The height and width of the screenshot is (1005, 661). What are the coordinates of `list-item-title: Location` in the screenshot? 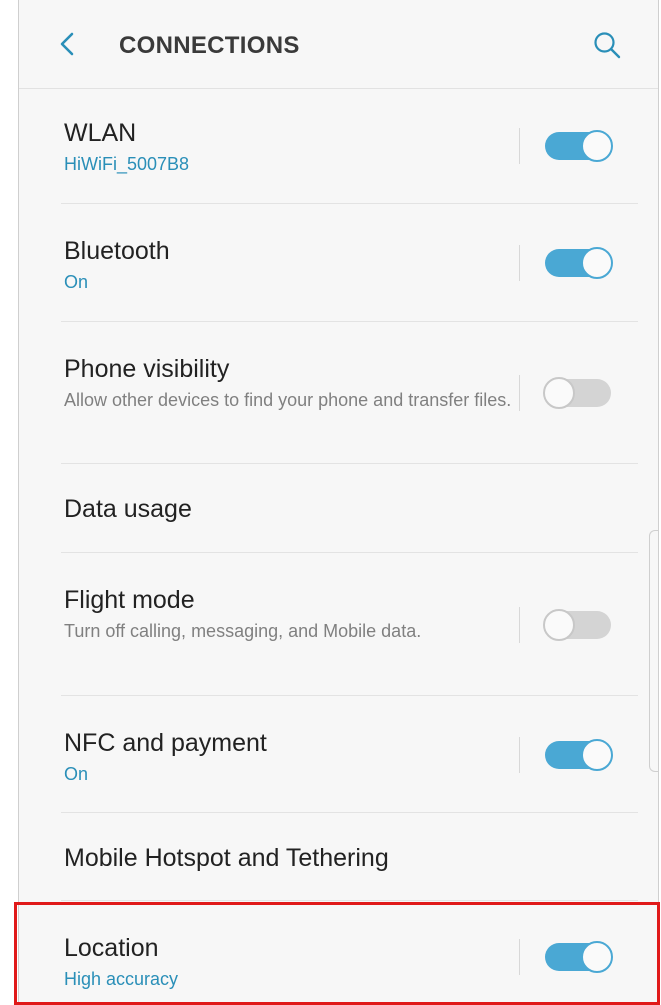 It's located at (111, 948).